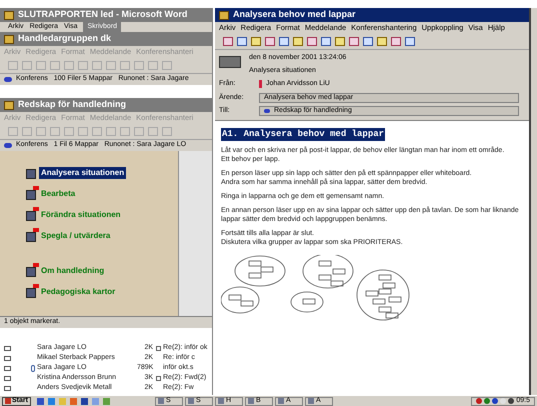 The height and width of the screenshot is (406, 537). Describe the element at coordinates (8, 401) in the screenshot. I see `windows-logo-icon` at that location.